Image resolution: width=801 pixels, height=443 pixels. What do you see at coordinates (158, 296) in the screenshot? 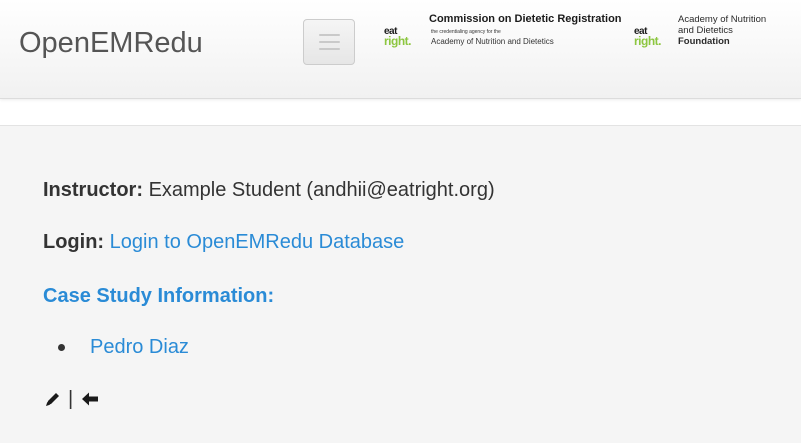
I see `case-study-heading: Case Study Information:` at bounding box center [158, 296].